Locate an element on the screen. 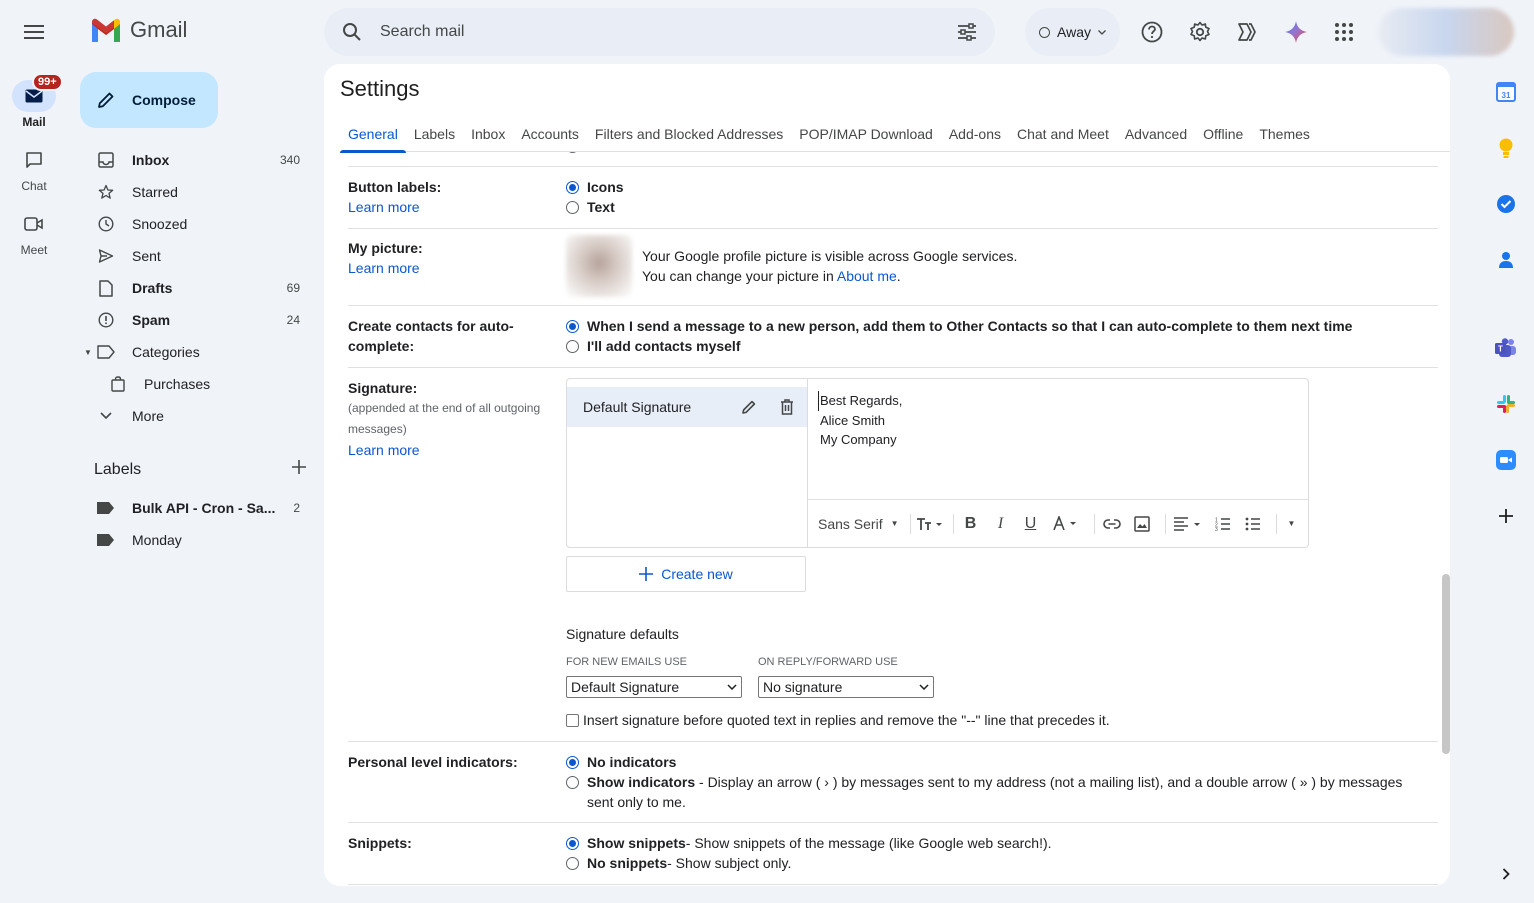 This screenshot has width=1534, height=903. sidebar-label-bulk-api: Bulk API - Cron - Sa... 2 is located at coordinates (196, 508).